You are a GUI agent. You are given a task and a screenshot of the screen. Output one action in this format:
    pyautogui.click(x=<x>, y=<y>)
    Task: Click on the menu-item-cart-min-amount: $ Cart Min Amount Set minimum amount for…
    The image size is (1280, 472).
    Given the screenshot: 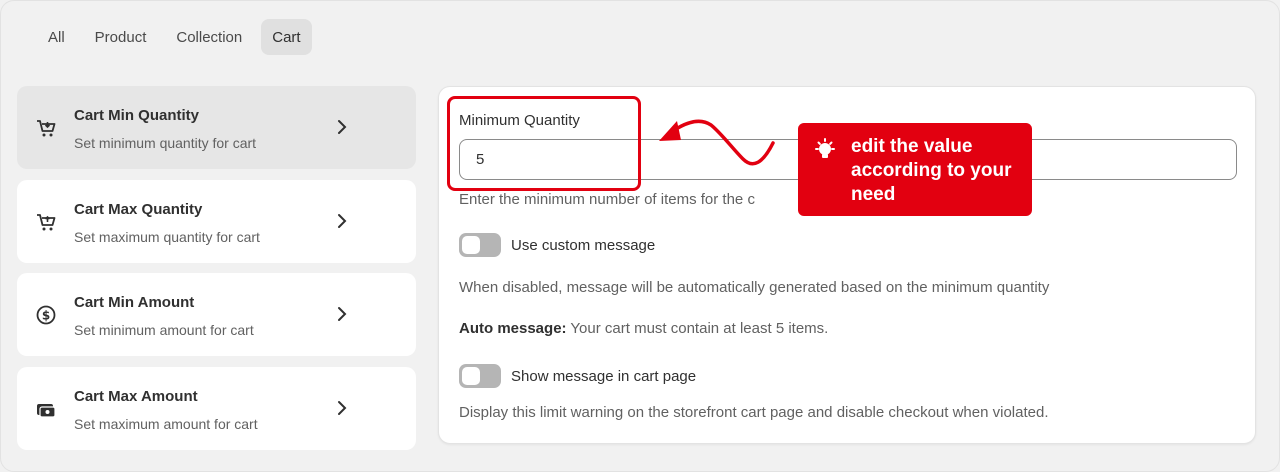 What is the action you would take?
    pyautogui.click(x=216, y=314)
    